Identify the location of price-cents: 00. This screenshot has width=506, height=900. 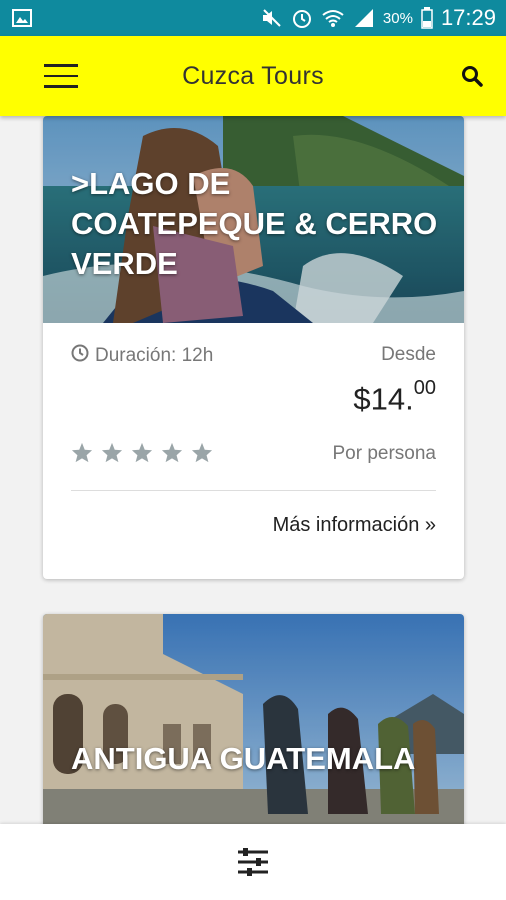
(424, 388).